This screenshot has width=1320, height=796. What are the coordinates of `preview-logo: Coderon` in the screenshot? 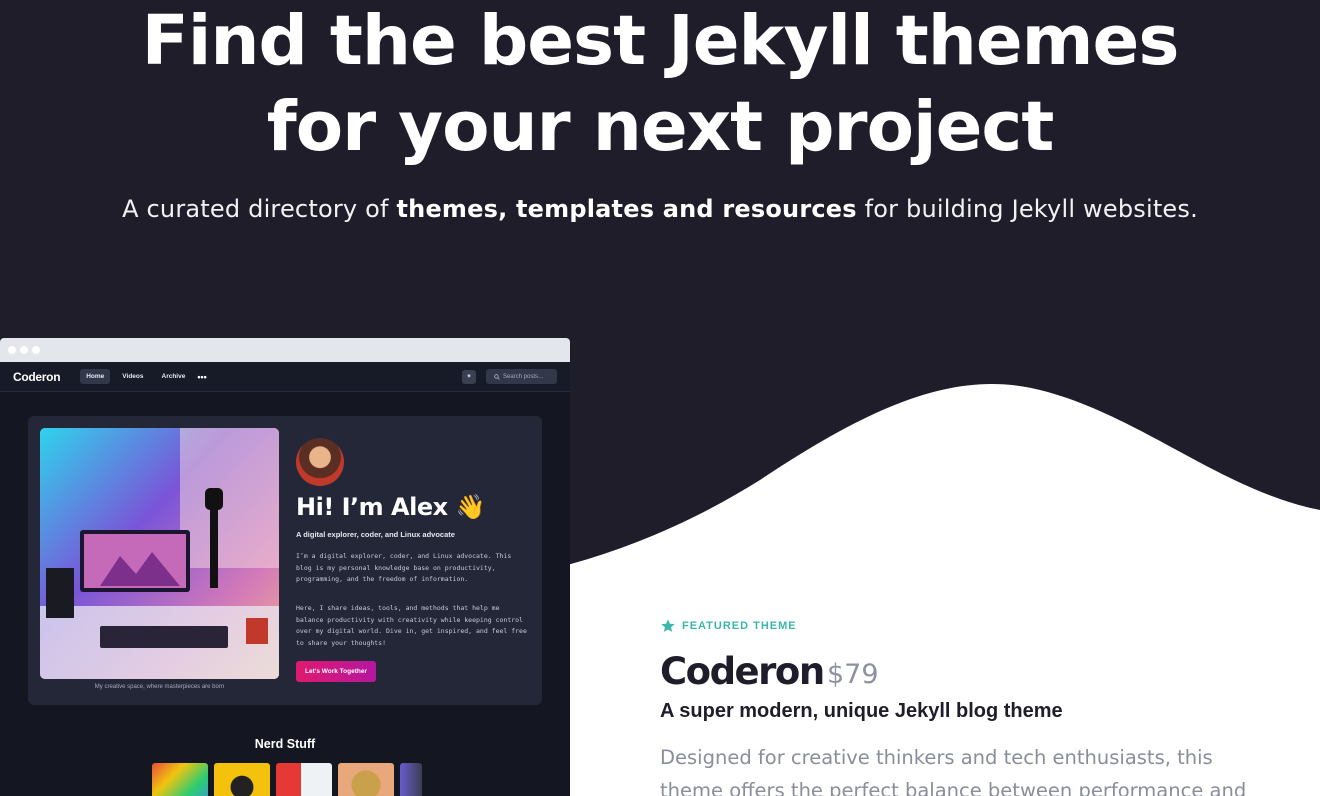 It's located at (37, 376).